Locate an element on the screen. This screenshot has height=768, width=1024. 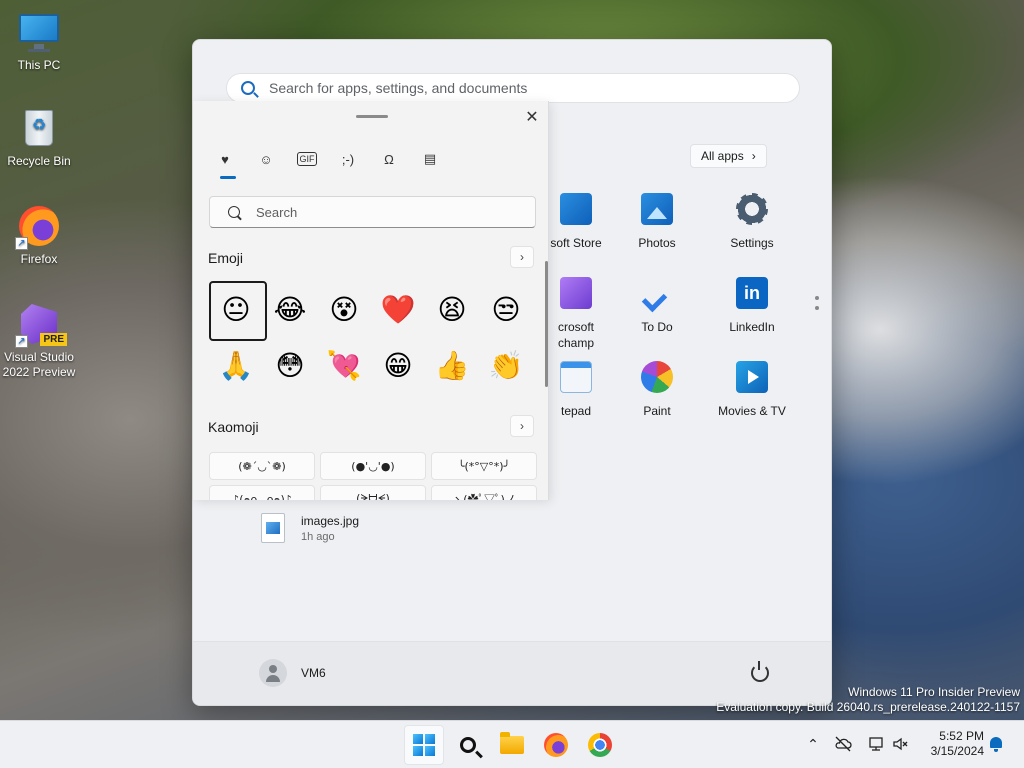
firefox-button is located at coordinates (556, 745).